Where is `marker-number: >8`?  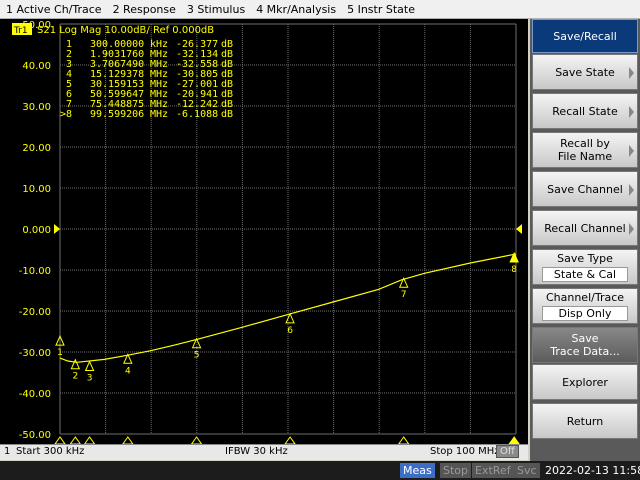
marker-number: >8 is located at coordinates (66, 114).